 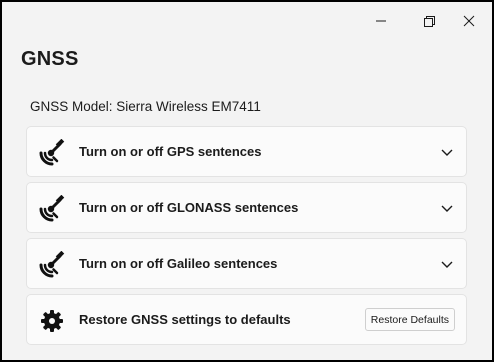 I want to click on minimize-icon, so click(x=381, y=21).